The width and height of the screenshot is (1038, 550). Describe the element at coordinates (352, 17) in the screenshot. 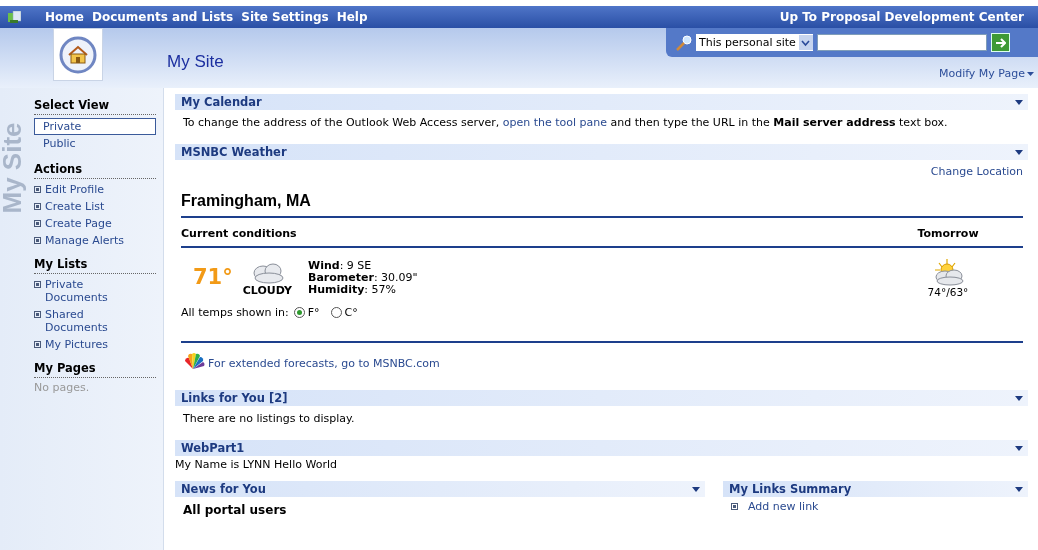

I see `nav-link: Help` at that location.